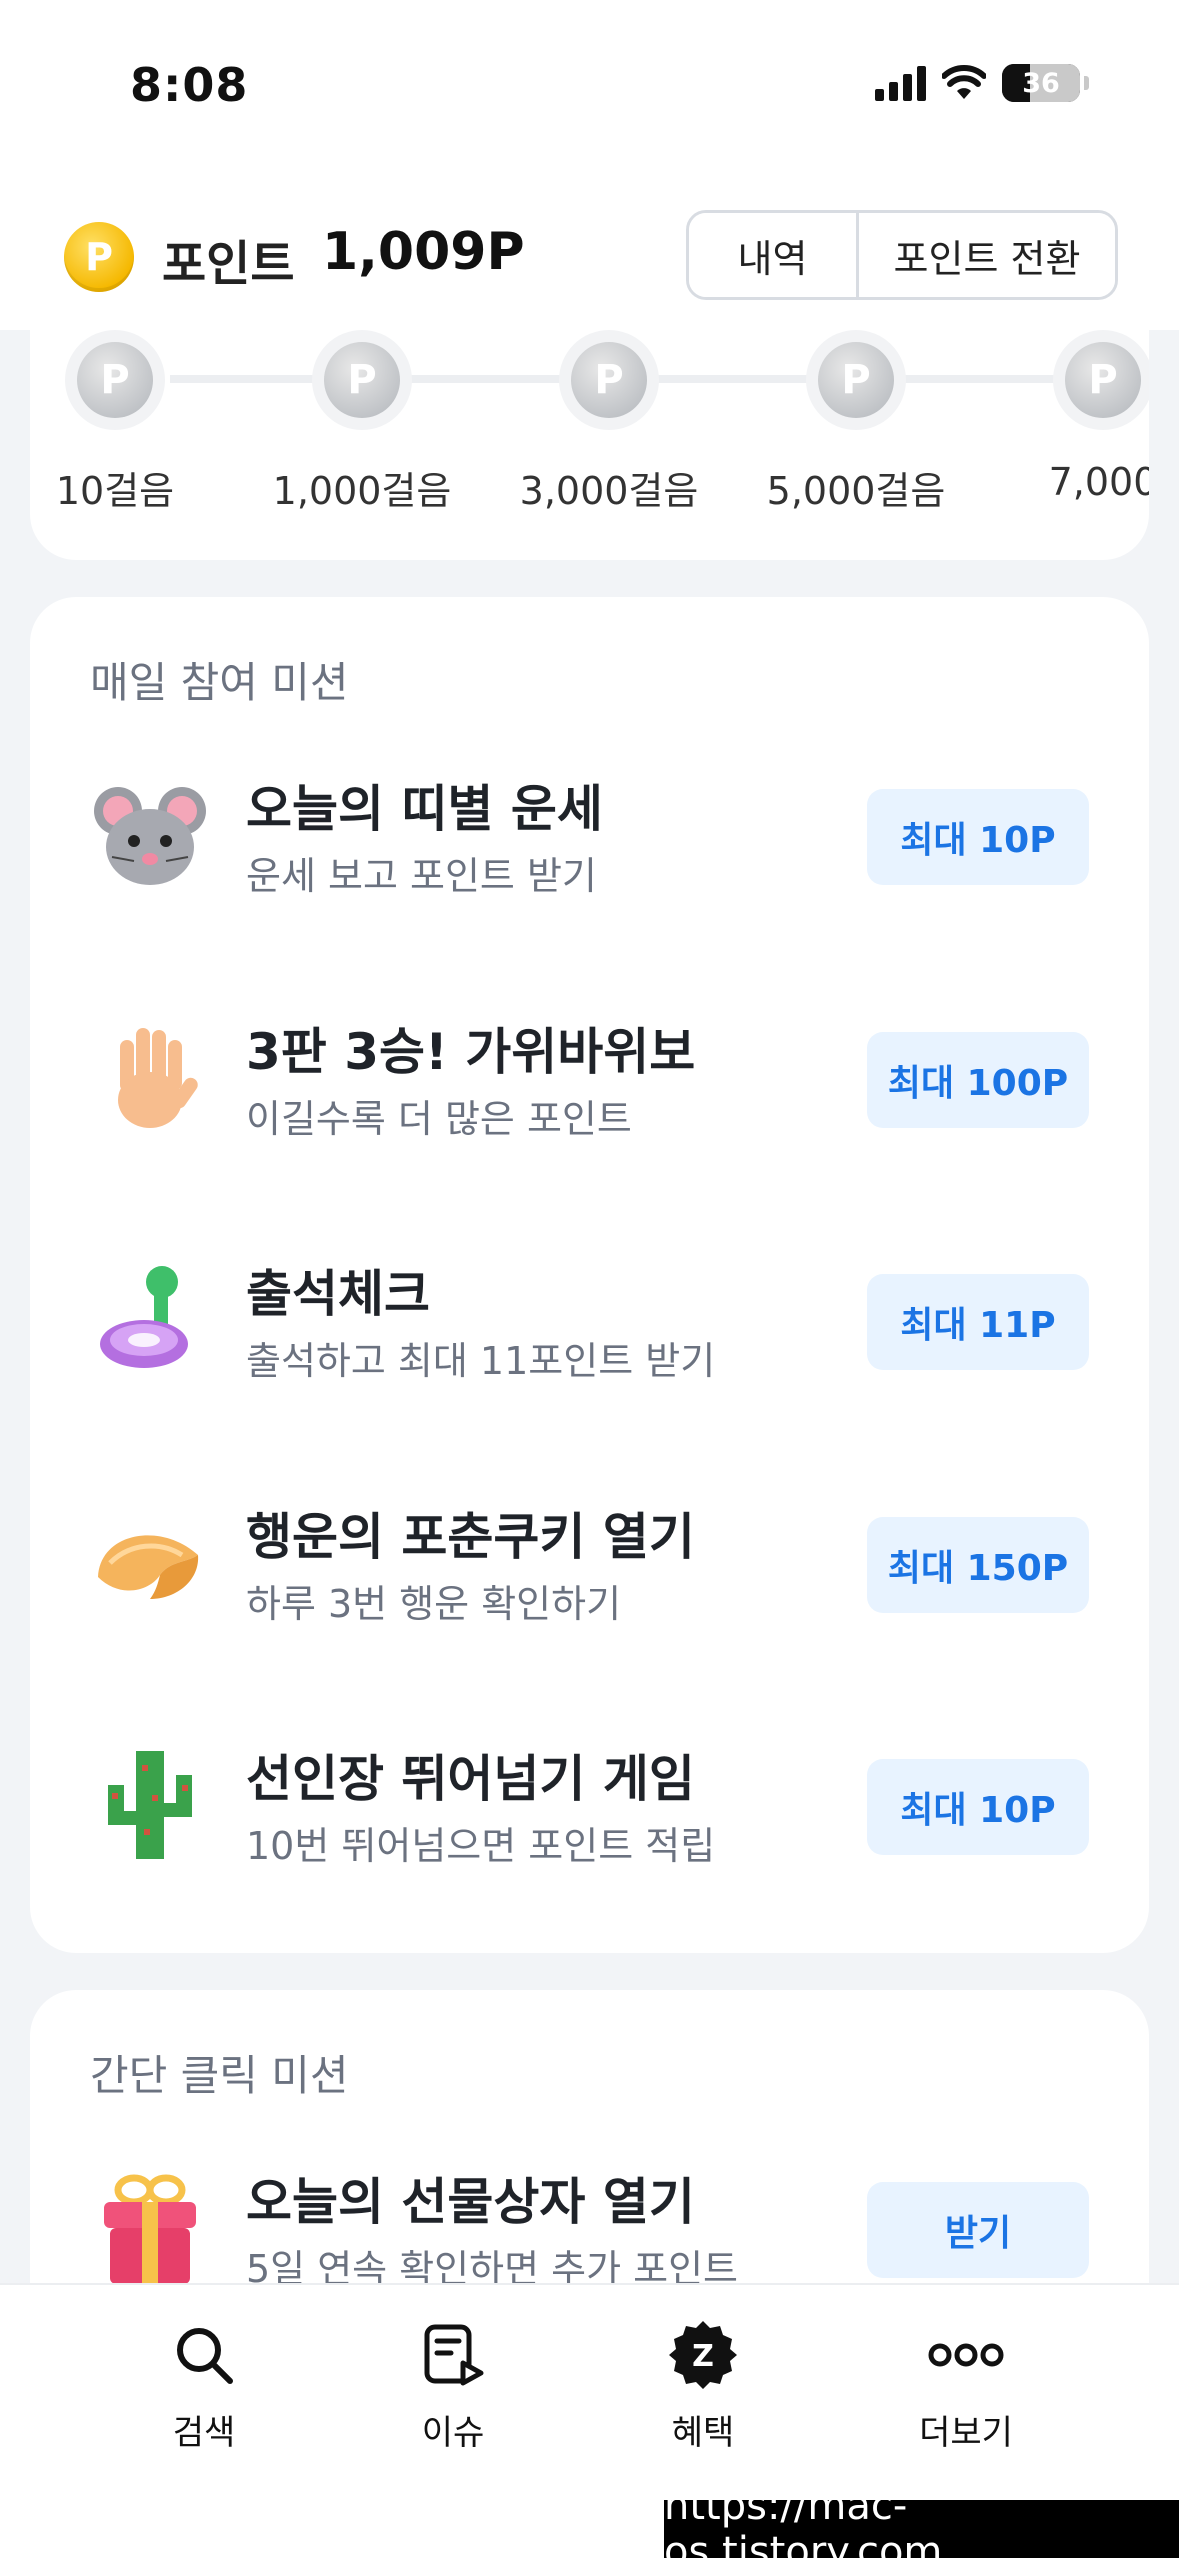 The height and width of the screenshot is (2558, 1179). Describe the element at coordinates (338, 1294) in the screenshot. I see `mission-title: 출석체크` at that location.